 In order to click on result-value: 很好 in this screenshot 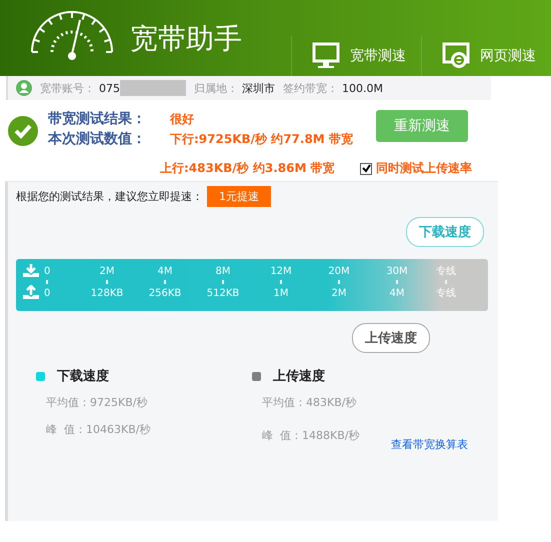, I will do `click(182, 119)`.